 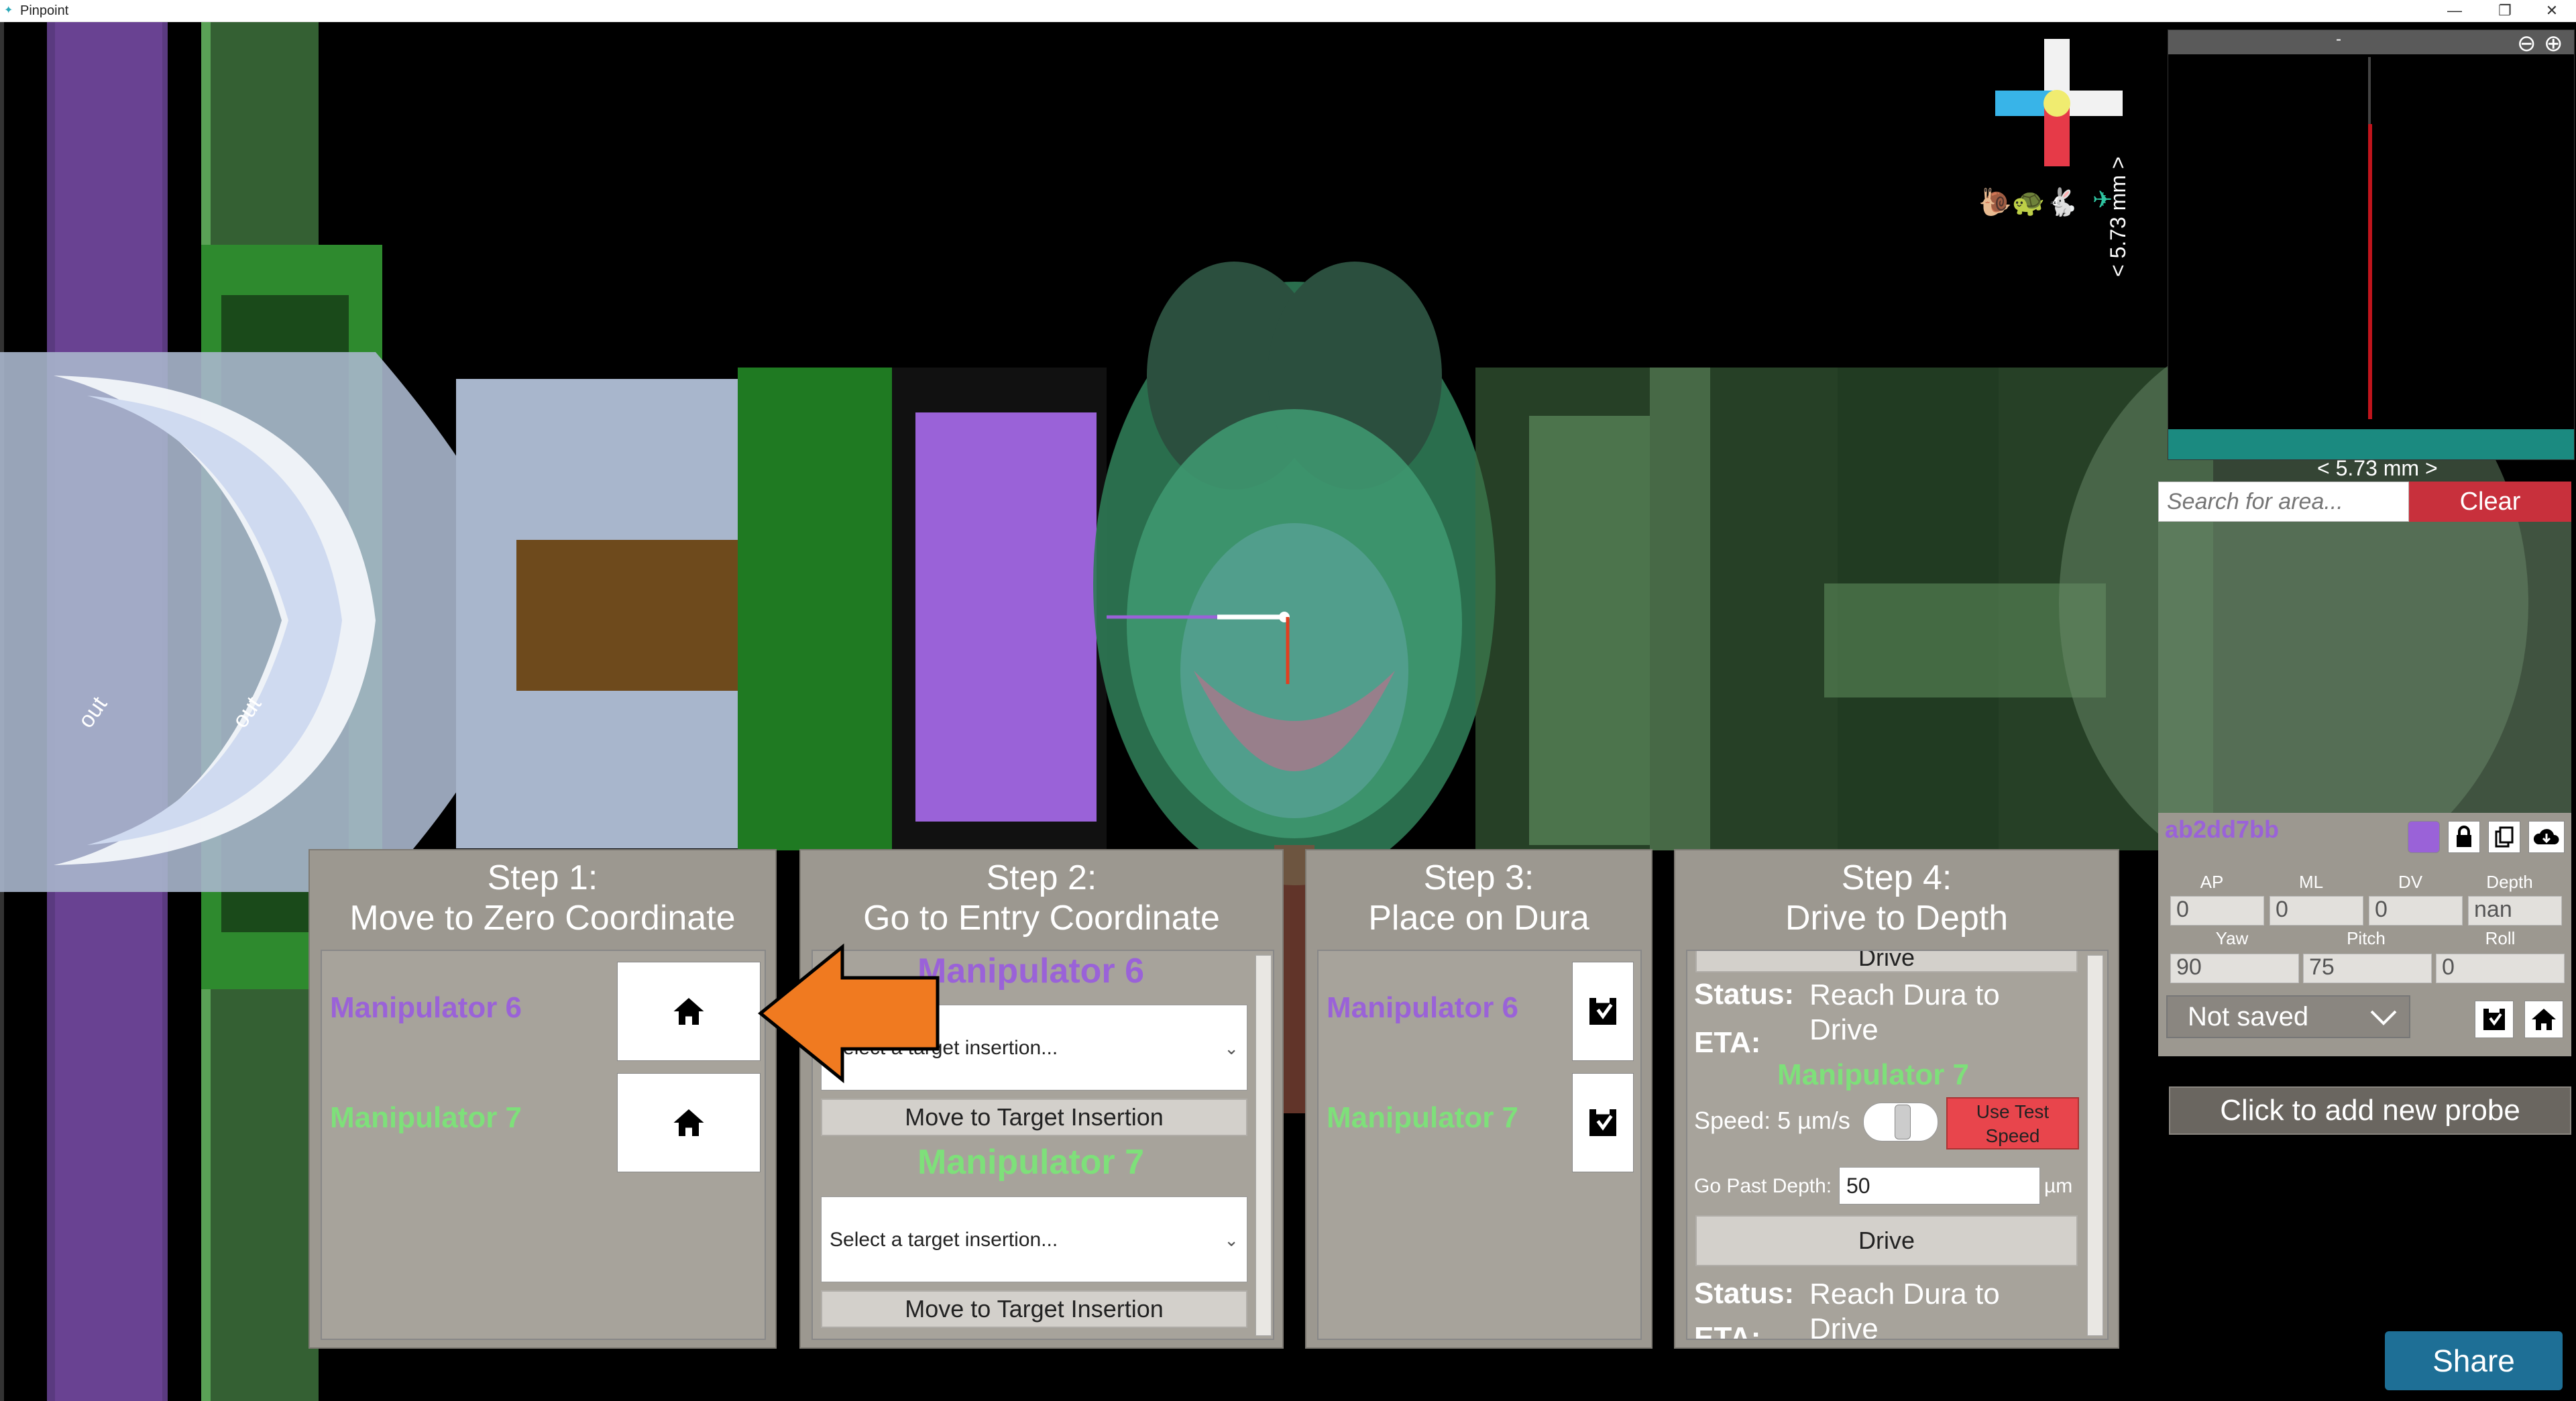 What do you see at coordinates (44, 10) in the screenshot?
I see `window-title: Pinpoint` at bounding box center [44, 10].